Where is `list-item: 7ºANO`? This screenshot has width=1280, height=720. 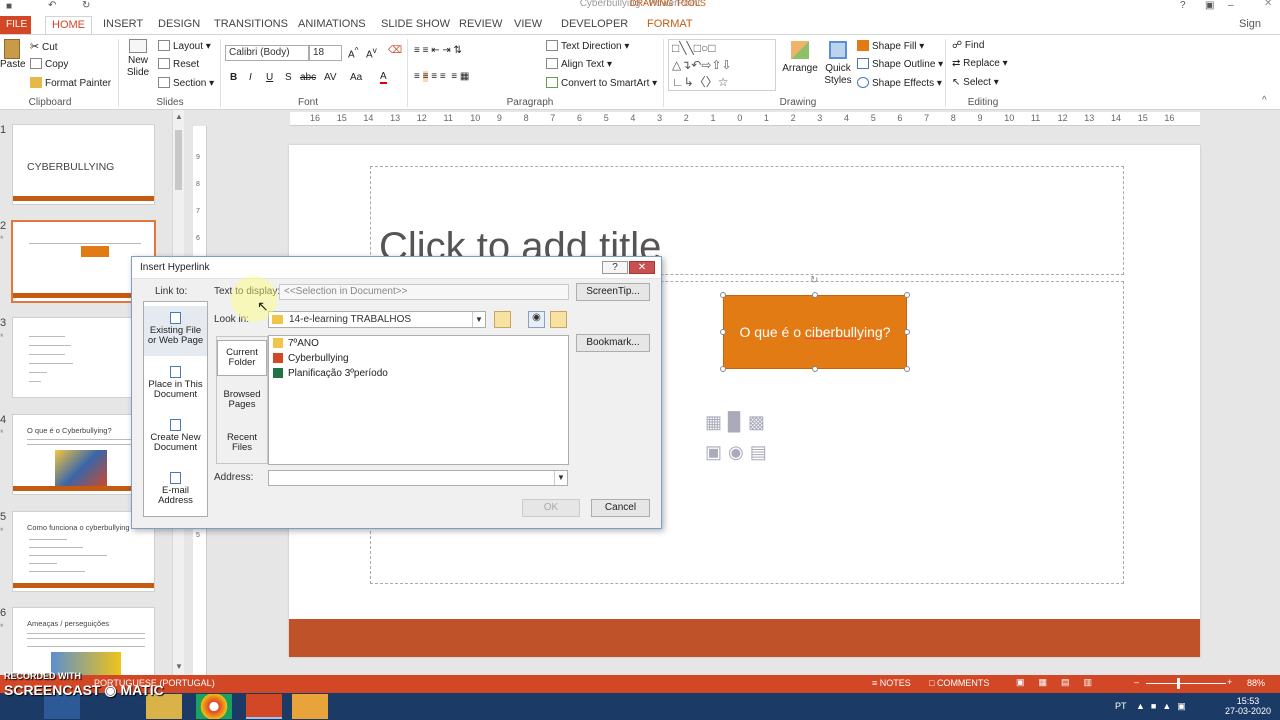
list-item: 7ºANO is located at coordinates (296, 343).